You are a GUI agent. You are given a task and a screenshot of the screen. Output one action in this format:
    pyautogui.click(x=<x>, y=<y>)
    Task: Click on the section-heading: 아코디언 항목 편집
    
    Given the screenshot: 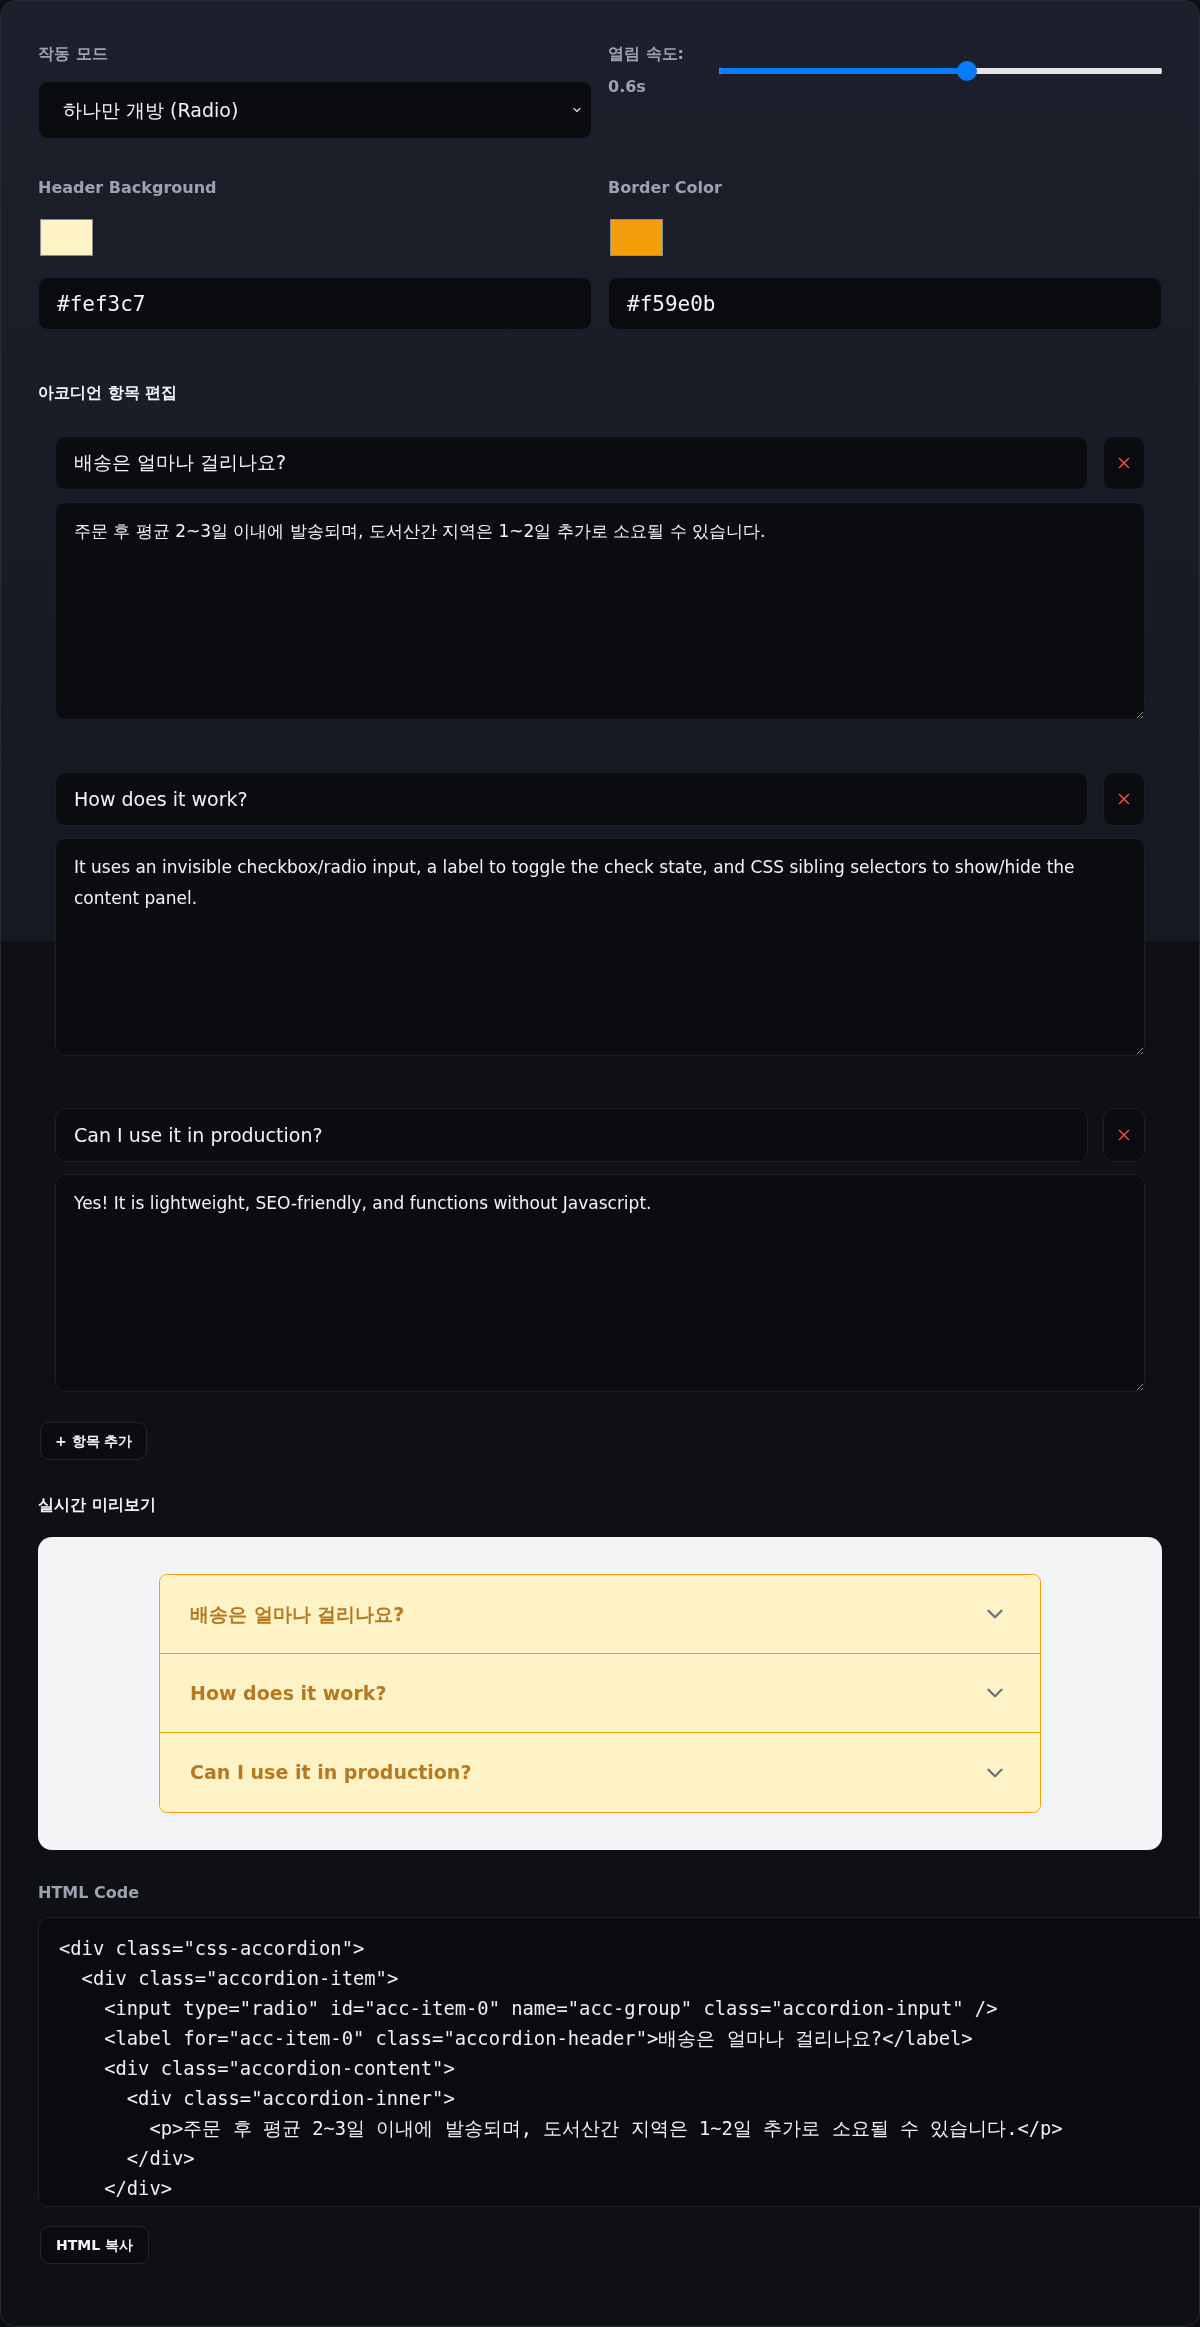 What is the action you would take?
    pyautogui.click(x=108, y=393)
    